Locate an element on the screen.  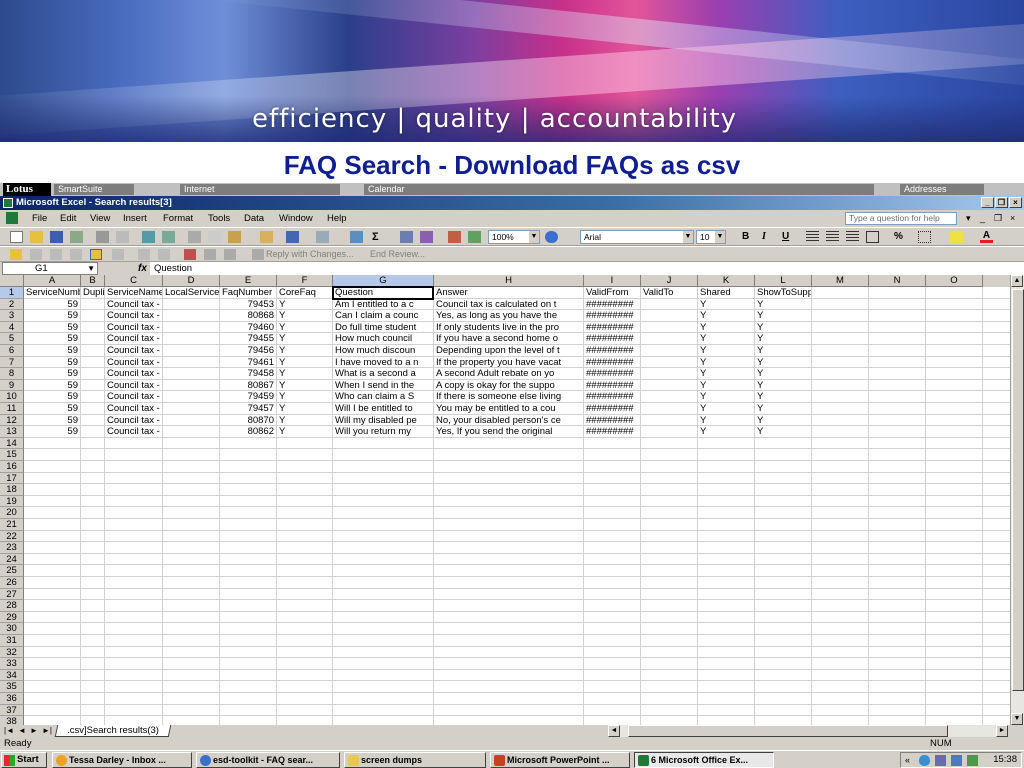
header-cell: Duplicate is located at coordinates (92, 292).